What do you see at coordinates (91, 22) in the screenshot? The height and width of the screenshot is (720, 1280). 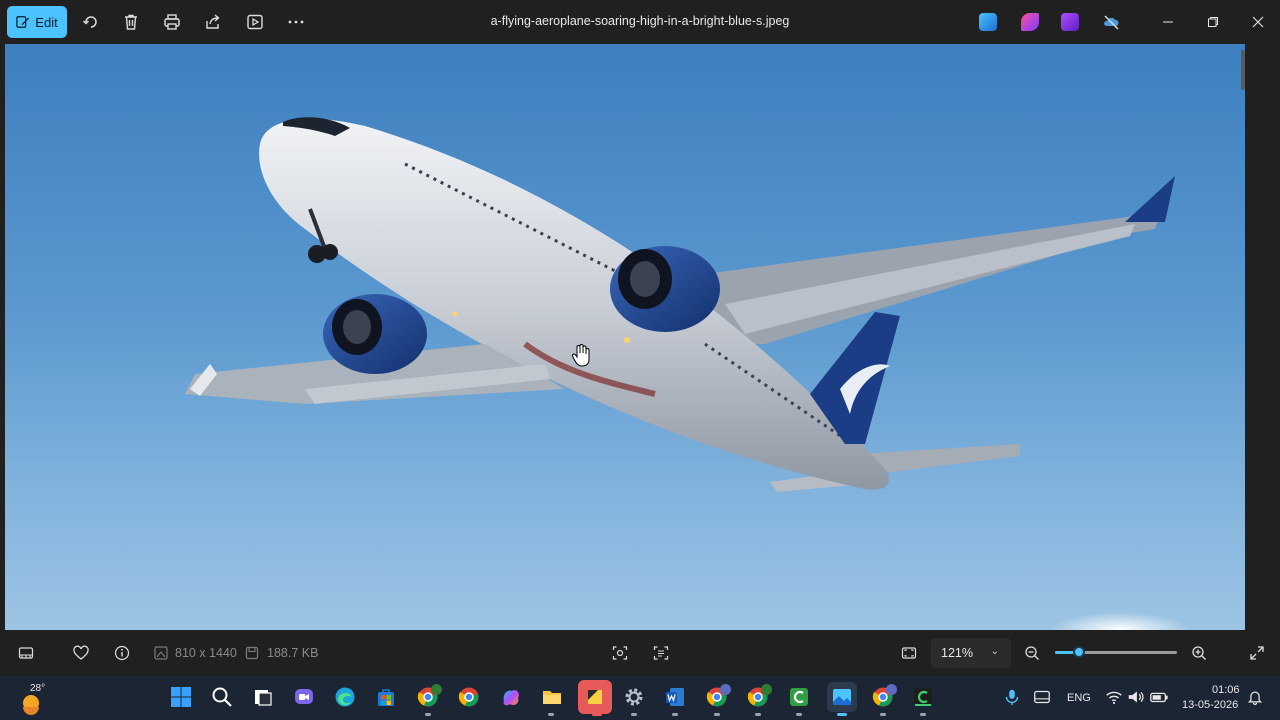 I see `rotate-icon` at bounding box center [91, 22].